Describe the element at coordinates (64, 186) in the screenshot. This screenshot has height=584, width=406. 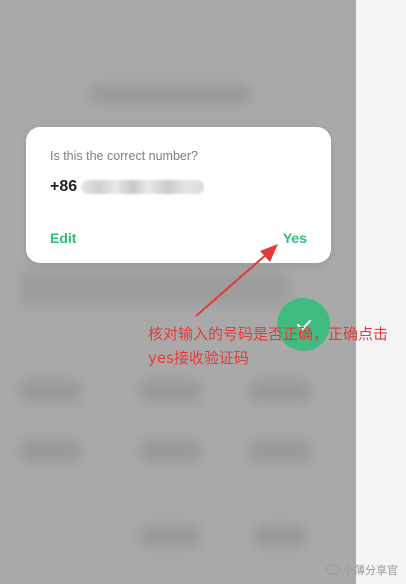
I see `country-code: +86` at that location.